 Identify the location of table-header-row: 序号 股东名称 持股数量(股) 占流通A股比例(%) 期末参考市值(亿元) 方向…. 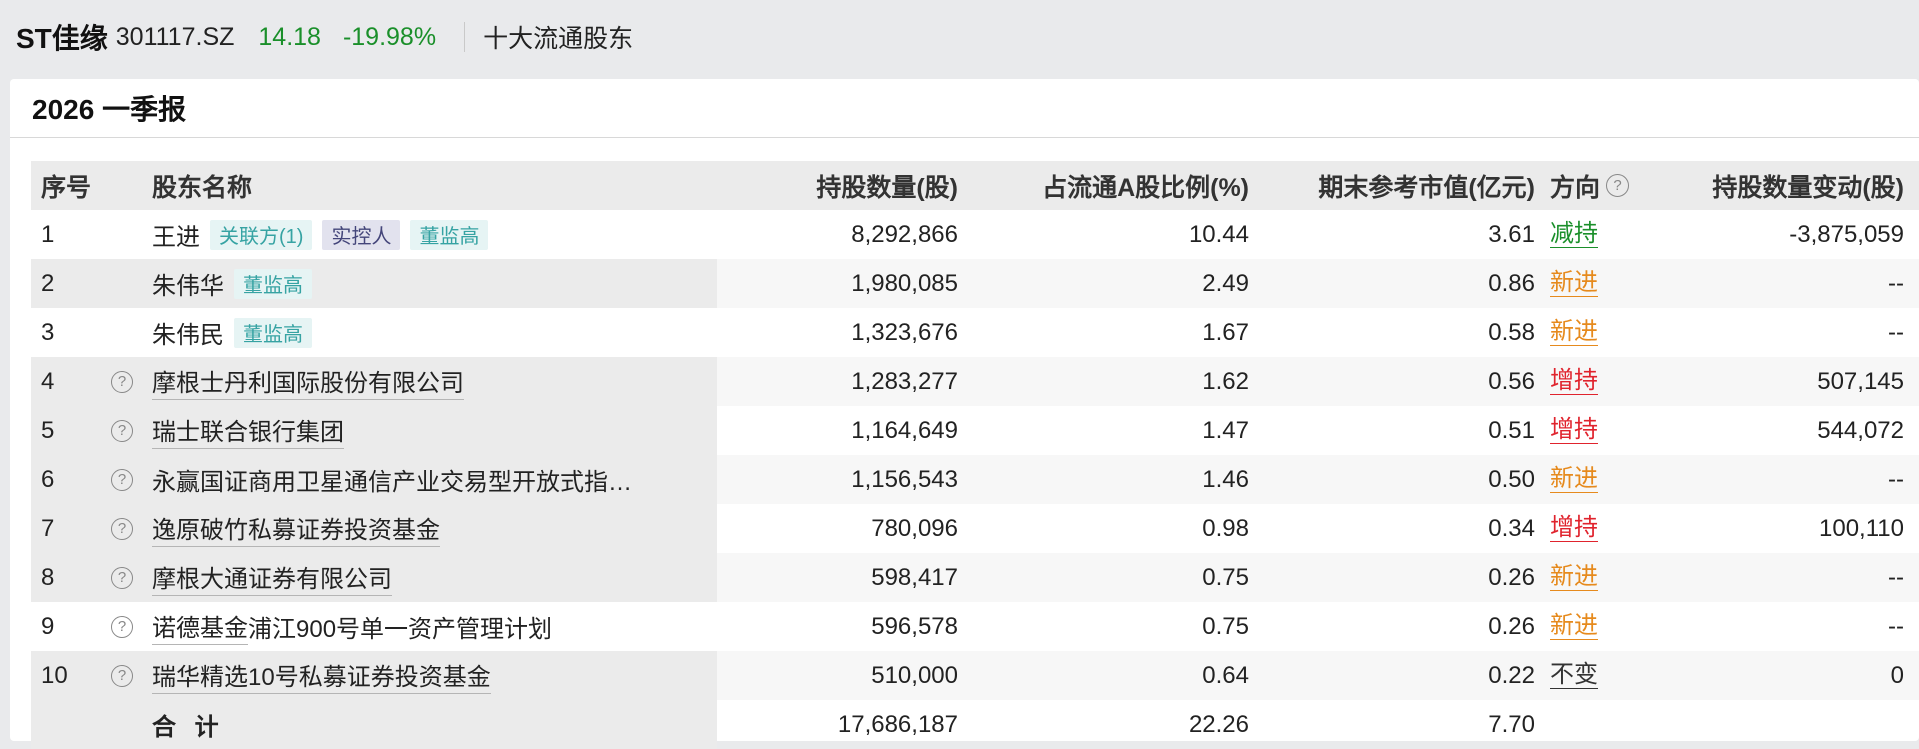
(975, 185).